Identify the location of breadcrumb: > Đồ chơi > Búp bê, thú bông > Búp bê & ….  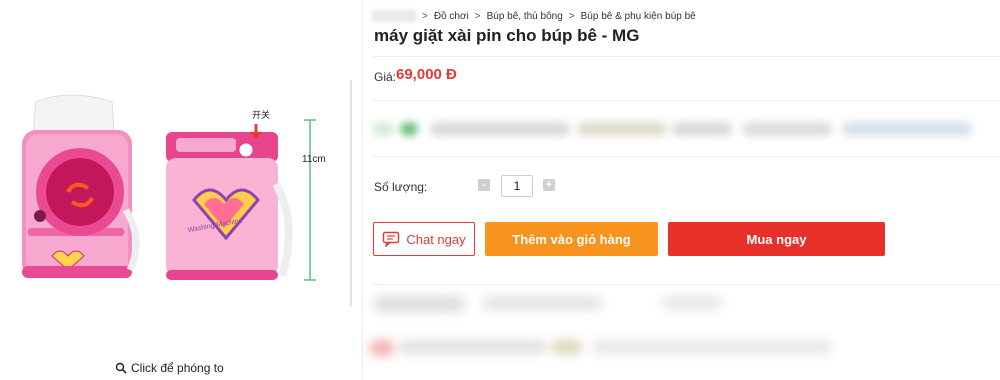
(534, 16).